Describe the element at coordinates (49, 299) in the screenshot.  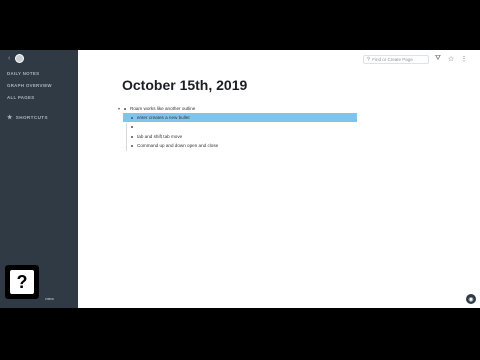
I see `sidebar-footer-text: ᴄʜᴇᴄᴋ` at that location.